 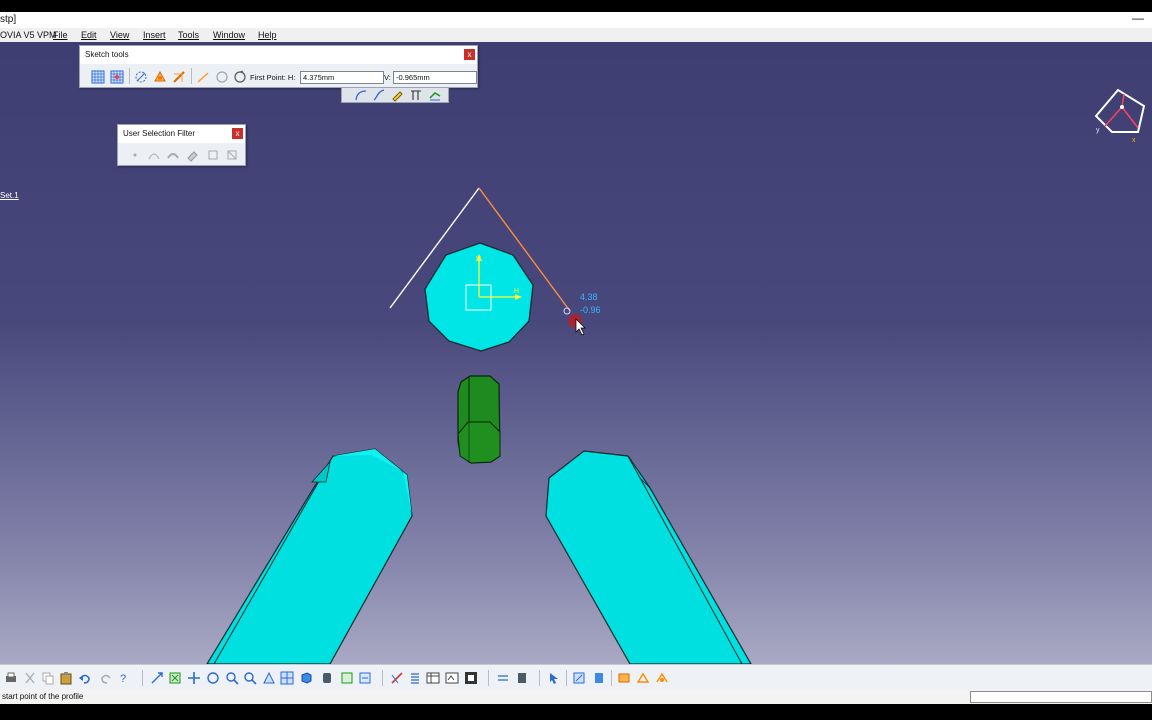 I want to click on curve-filter-icon, so click(x=154, y=155).